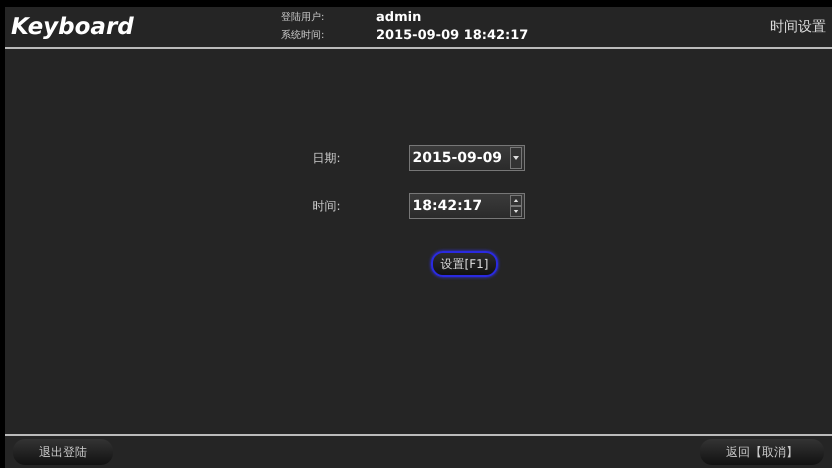 This screenshot has height=468, width=832. I want to click on set-button: 设置[F1], so click(464, 264).